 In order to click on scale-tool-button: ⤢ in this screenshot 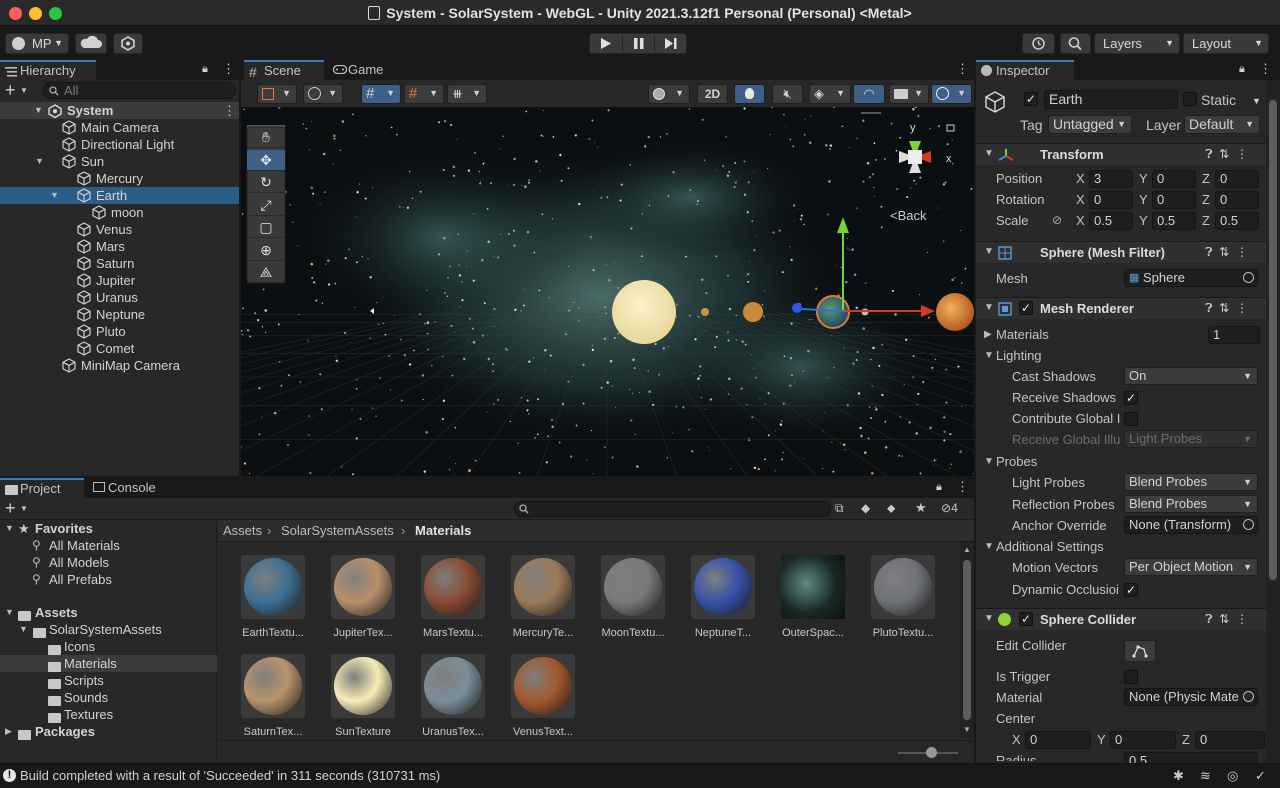, I will do `click(266, 205)`.